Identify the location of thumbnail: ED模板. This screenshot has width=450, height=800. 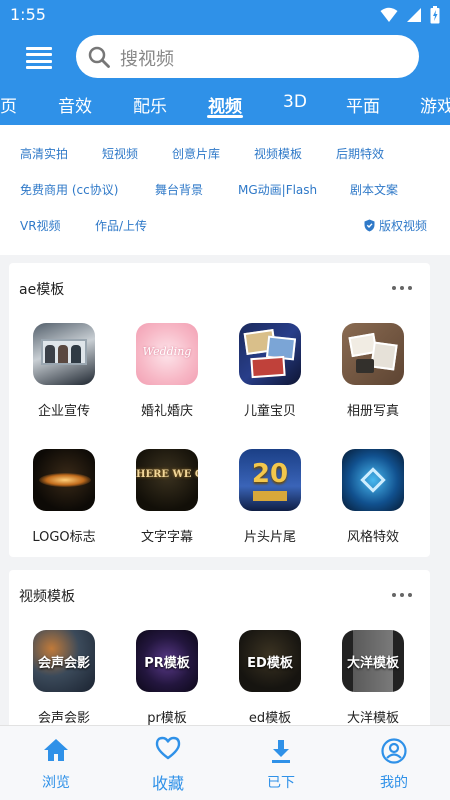
(270, 661).